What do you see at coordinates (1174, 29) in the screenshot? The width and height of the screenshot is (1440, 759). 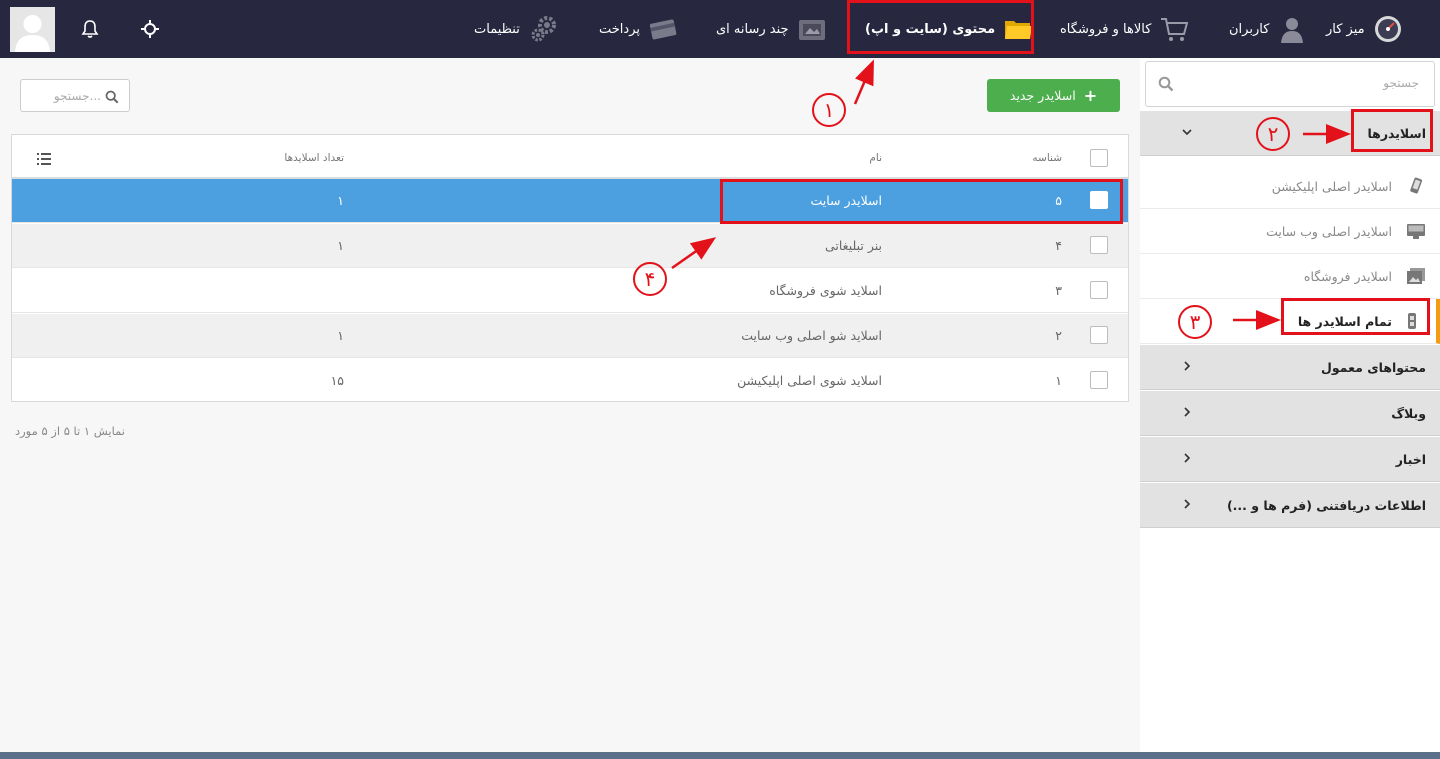 I see `cart-icon` at bounding box center [1174, 29].